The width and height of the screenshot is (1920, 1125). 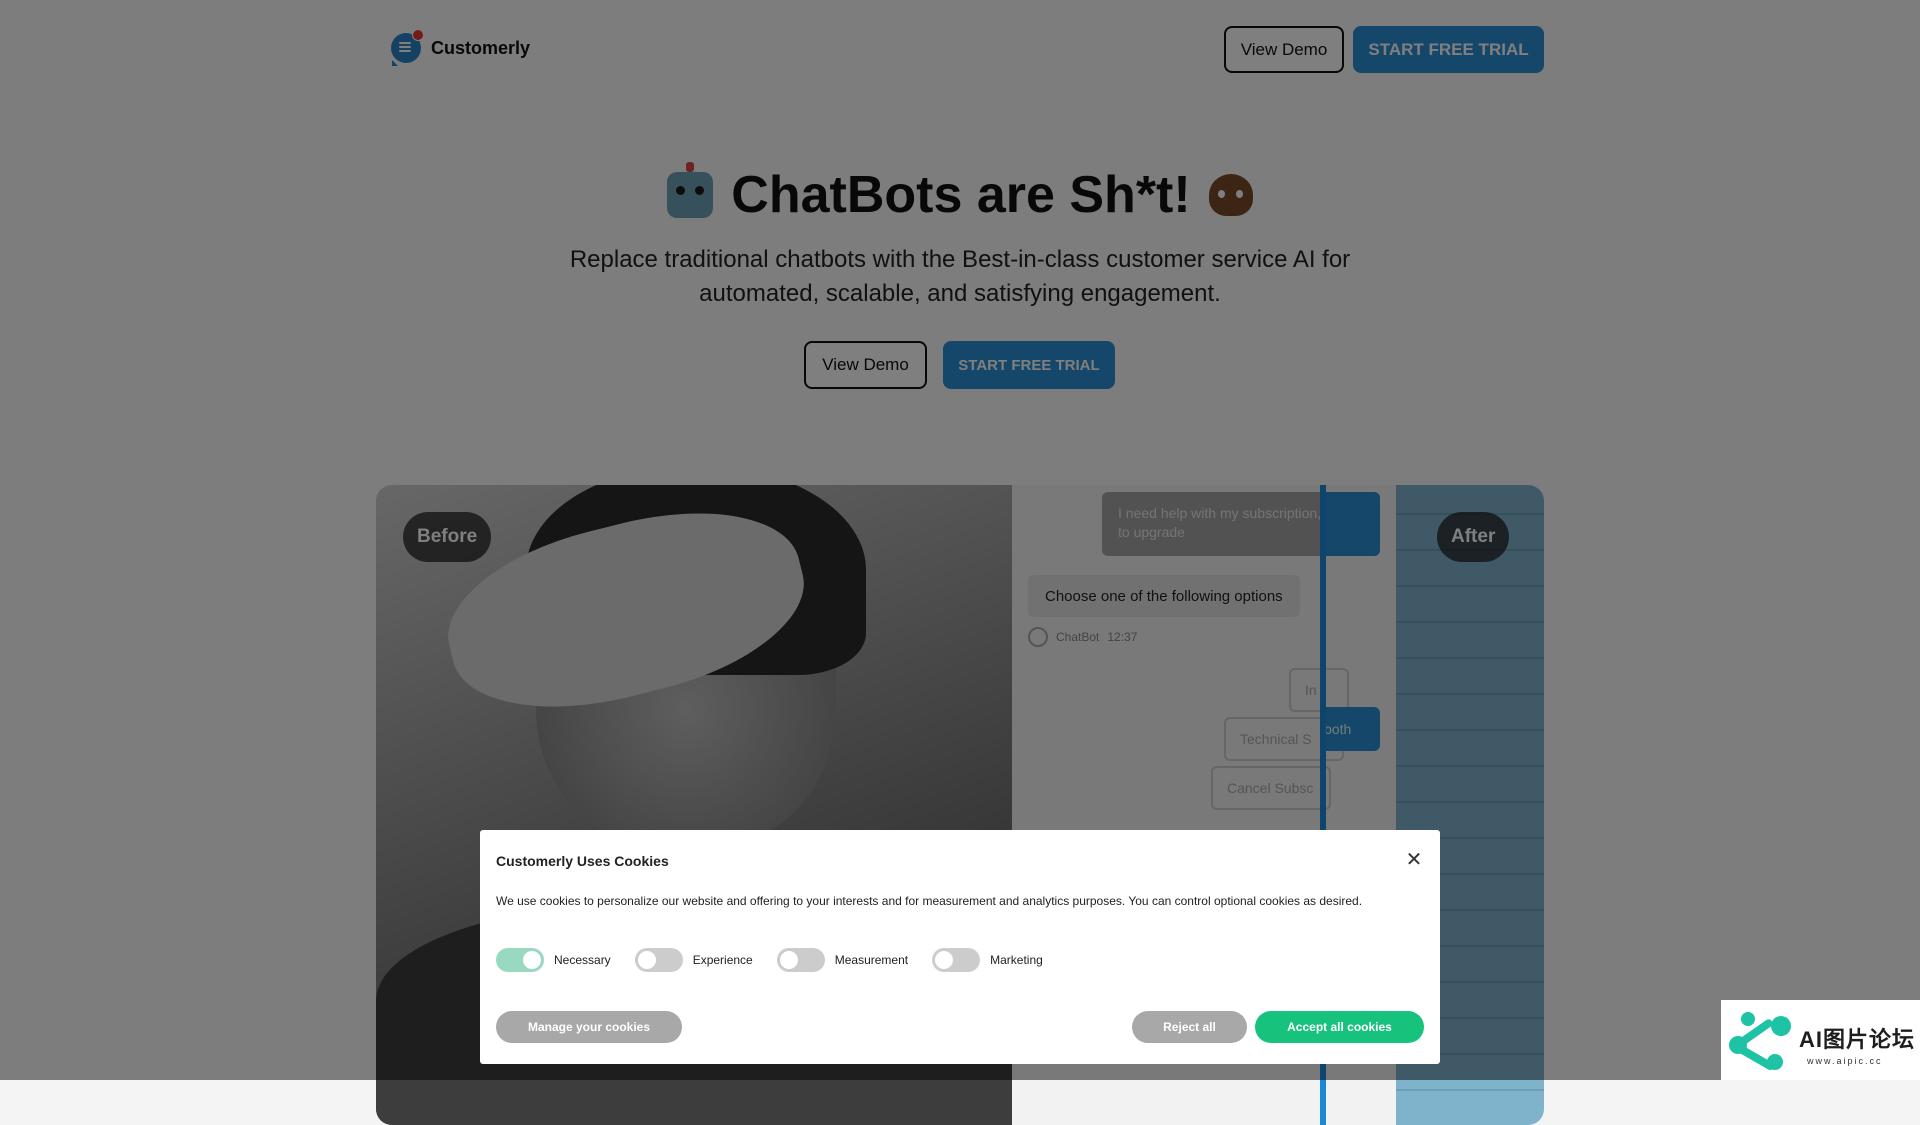 I want to click on toggle-label: Marketing, so click(x=1016, y=960).